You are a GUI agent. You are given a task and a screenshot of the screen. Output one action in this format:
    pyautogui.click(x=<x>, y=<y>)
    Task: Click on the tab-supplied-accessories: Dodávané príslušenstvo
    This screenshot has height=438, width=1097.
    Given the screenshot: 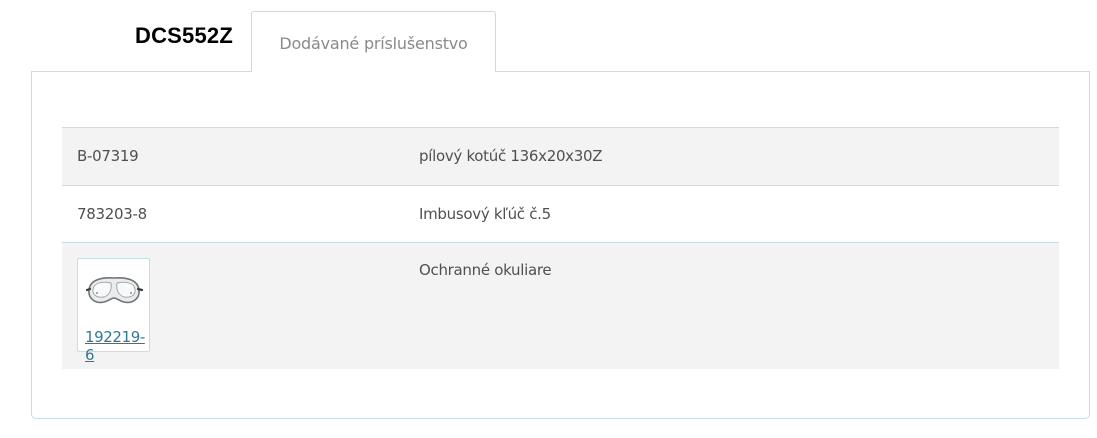 What is the action you would take?
    pyautogui.click(x=373, y=41)
    